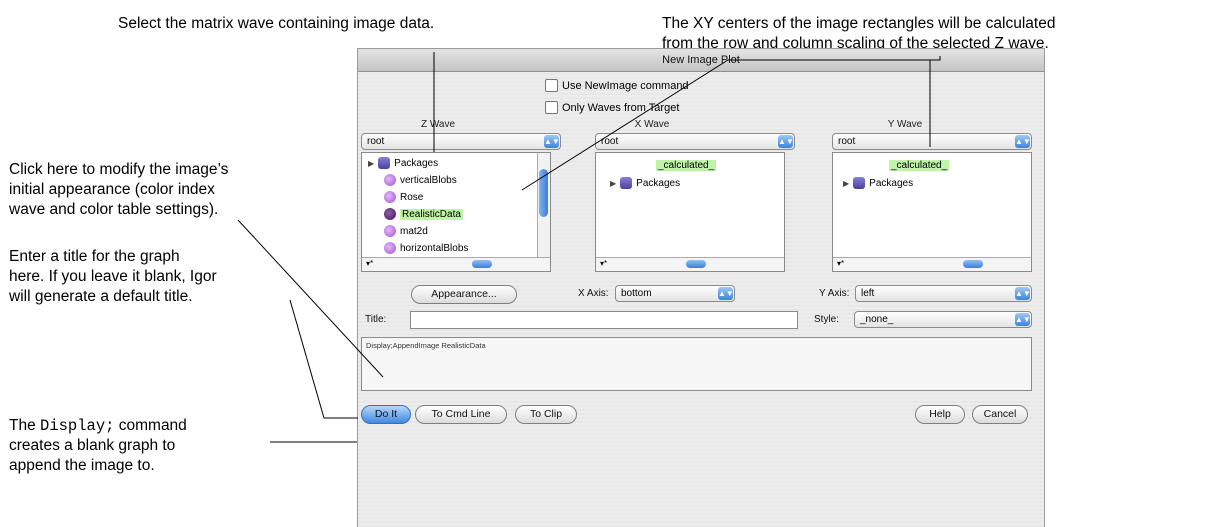 The width and height of the screenshot is (1206, 527). Describe the element at coordinates (731, 123) in the screenshot. I see `callout-x-wave` at that location.